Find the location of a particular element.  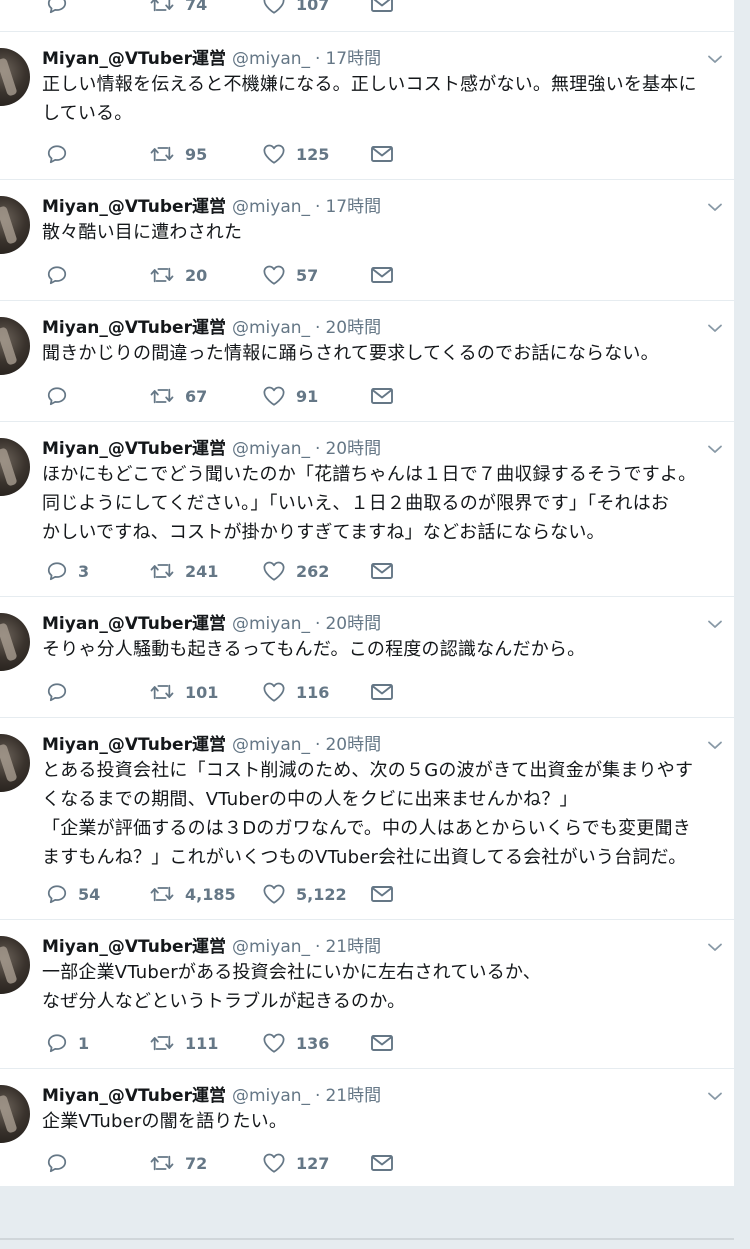

tweet-header: Miyan_@VTuber運営 @miyan_ · 20時間 is located at coordinates (211, 325).